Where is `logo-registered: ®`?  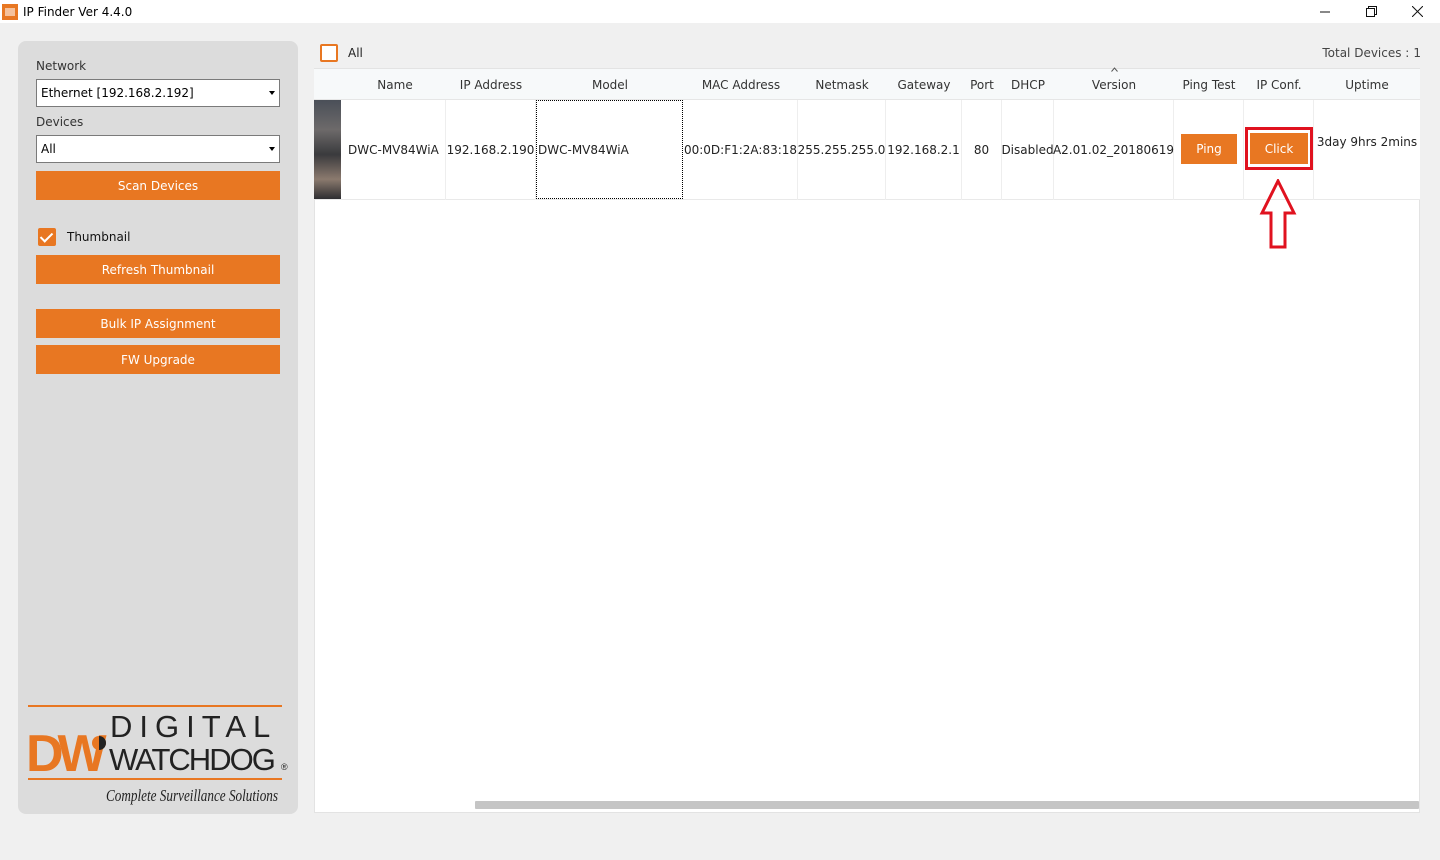 logo-registered: ® is located at coordinates (284, 767).